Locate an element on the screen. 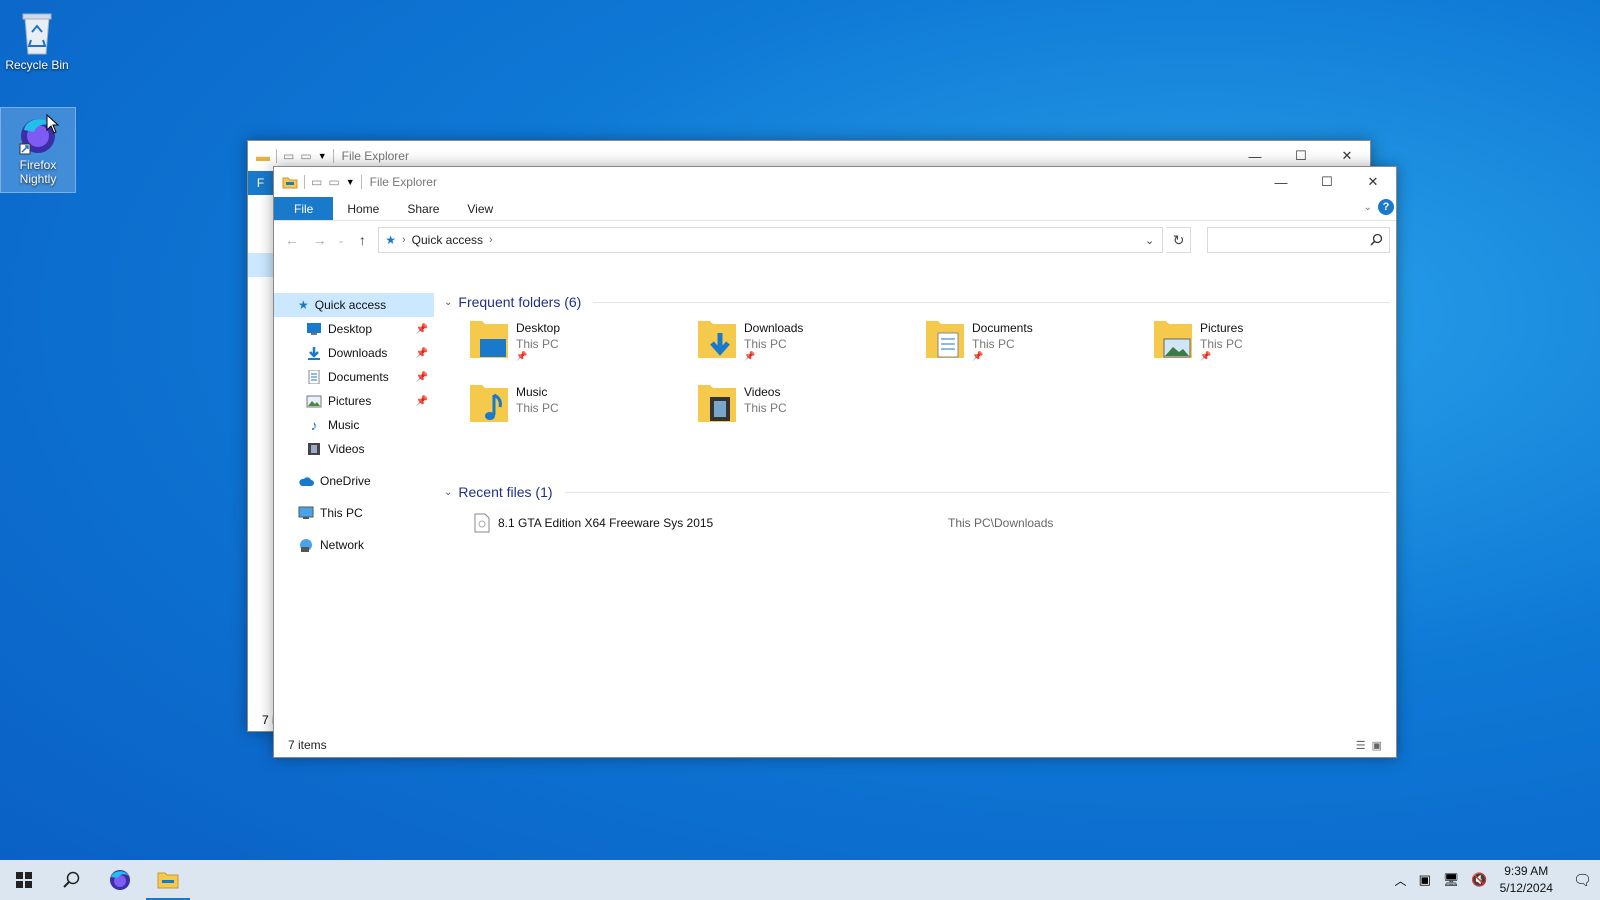  tab-home: Home is located at coordinates (363, 208).